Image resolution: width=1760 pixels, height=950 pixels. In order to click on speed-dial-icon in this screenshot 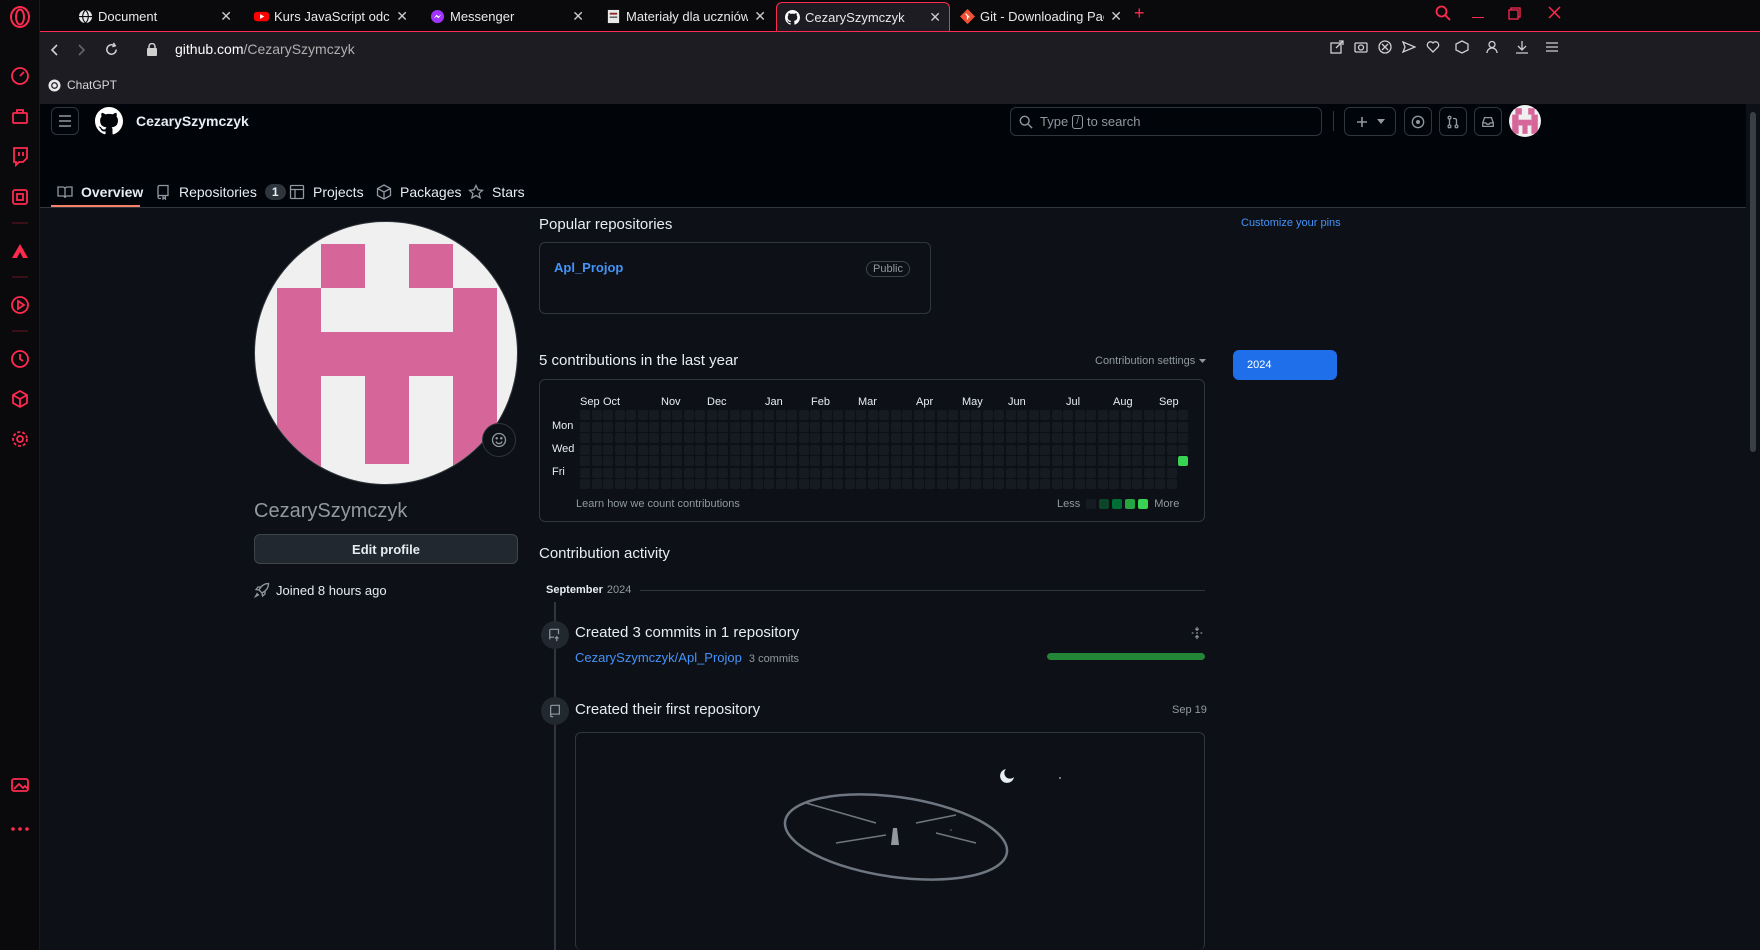, I will do `click(20, 76)`.